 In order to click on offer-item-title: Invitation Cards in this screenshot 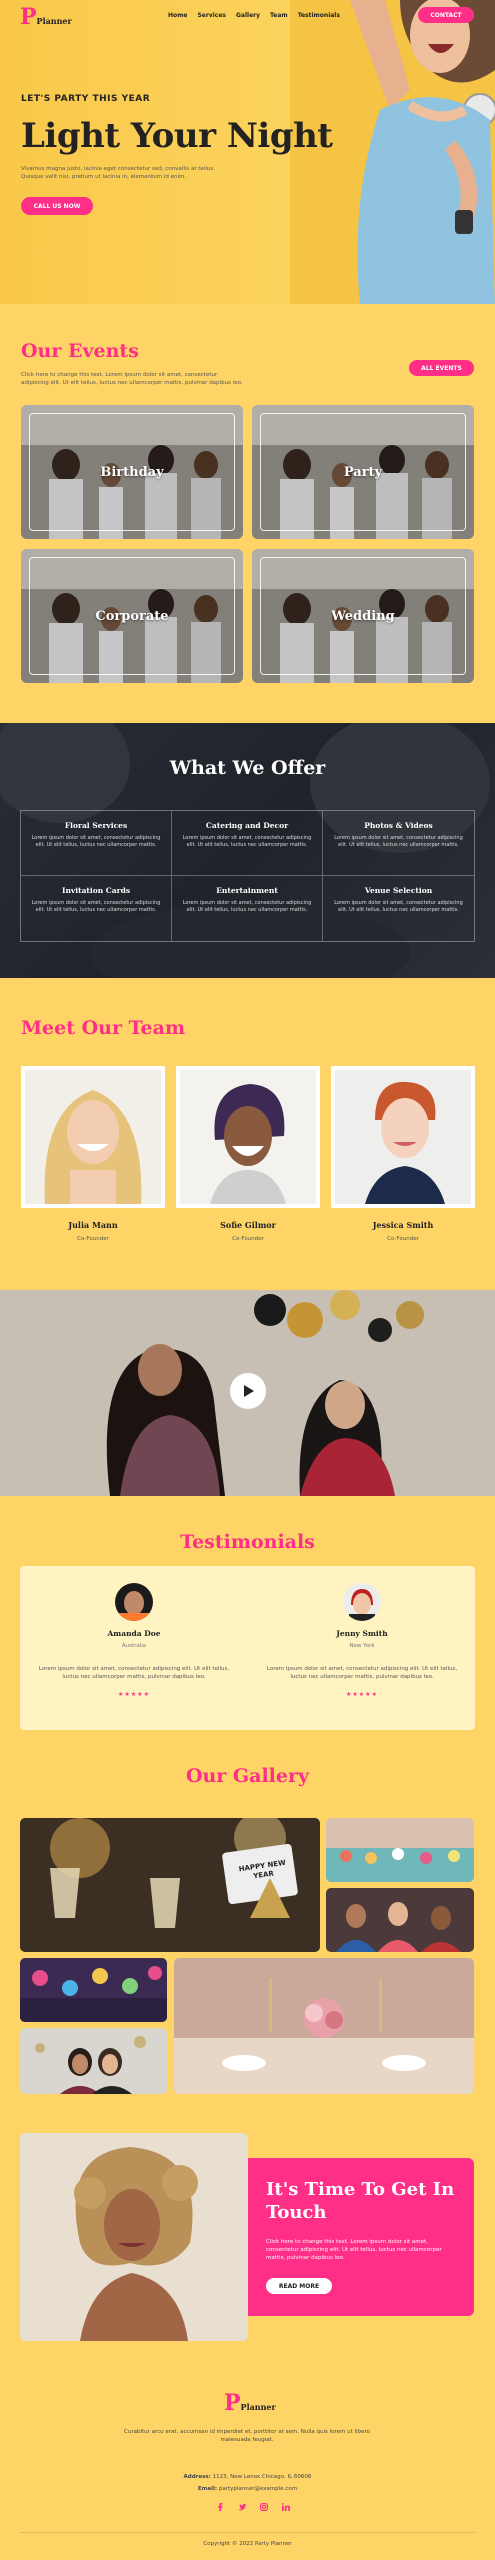, I will do `click(96, 890)`.